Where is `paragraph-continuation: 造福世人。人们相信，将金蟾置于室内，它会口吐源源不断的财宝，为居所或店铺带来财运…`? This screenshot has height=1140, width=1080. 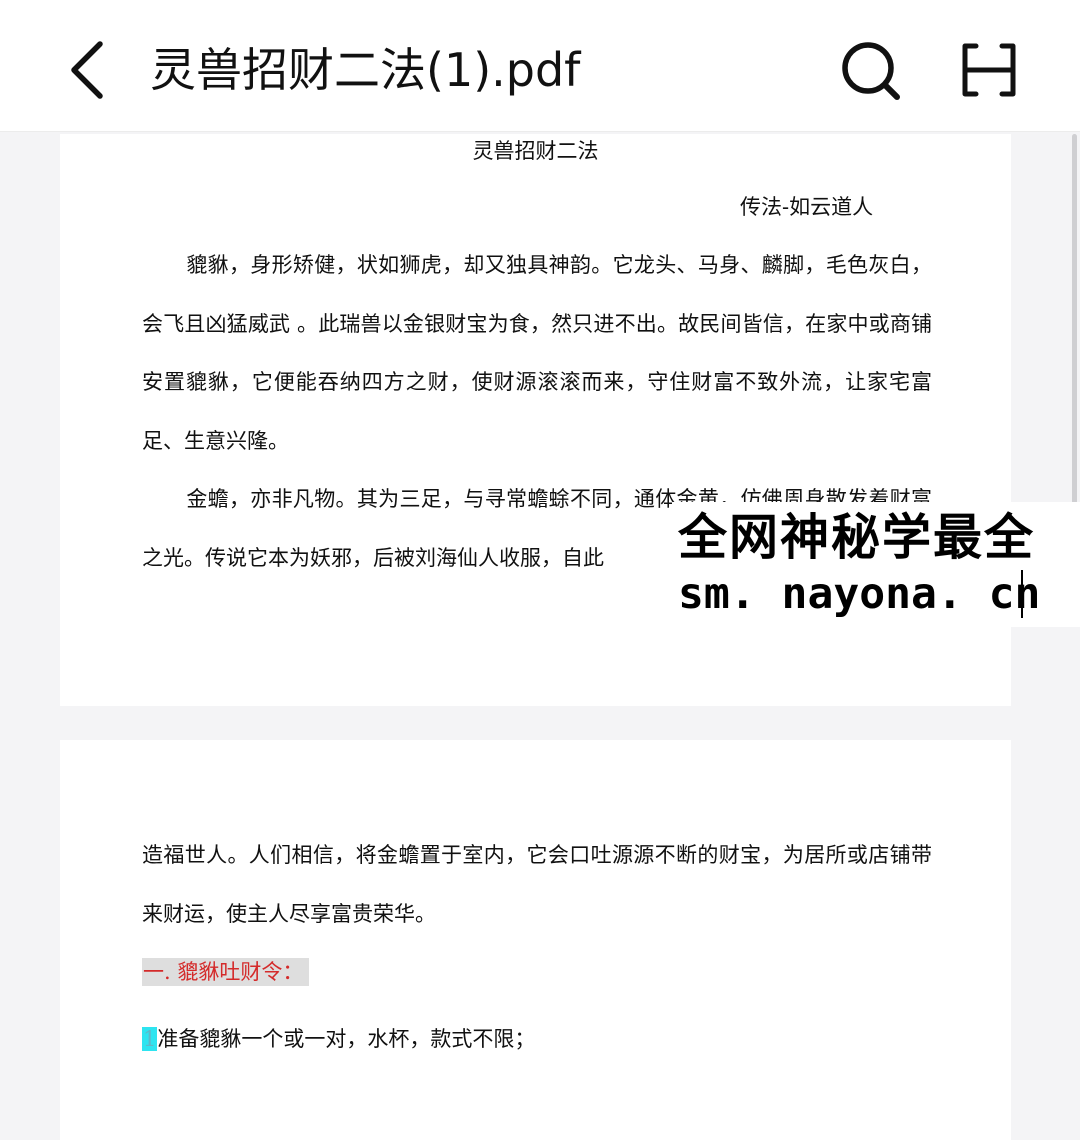
paragraph-continuation: 造福世人。人们相信，将金蟾置于室内，它会口吐源源不断的财宝，为居所或店铺带来财运… is located at coordinates (537, 884).